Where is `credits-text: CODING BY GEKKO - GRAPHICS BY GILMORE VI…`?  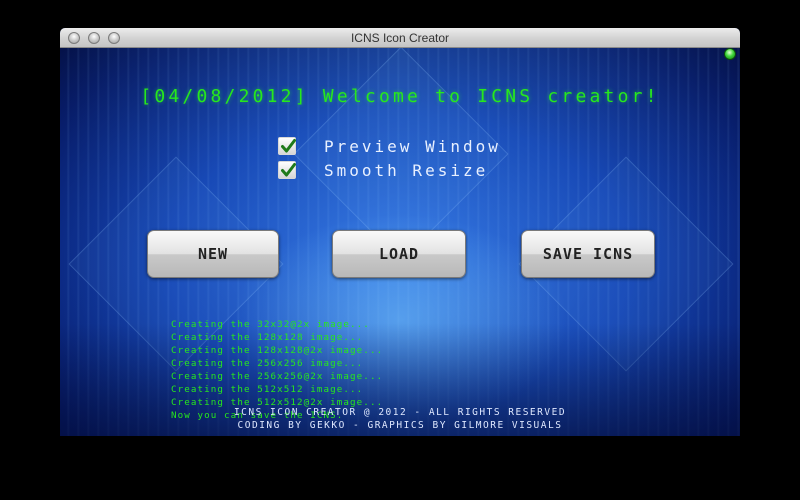 credits-text: CODING BY GEKKO - GRAPHICS BY GILMORE VI… is located at coordinates (400, 425).